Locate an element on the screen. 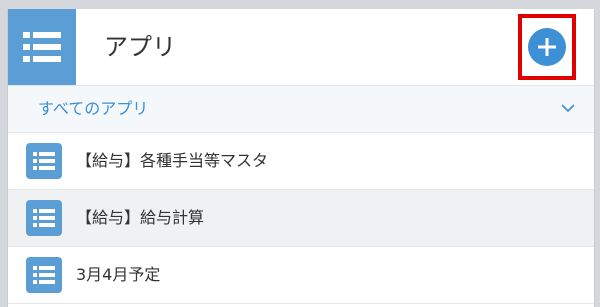 This screenshot has width=600, height=307. page-title: アプリ is located at coordinates (140, 47).